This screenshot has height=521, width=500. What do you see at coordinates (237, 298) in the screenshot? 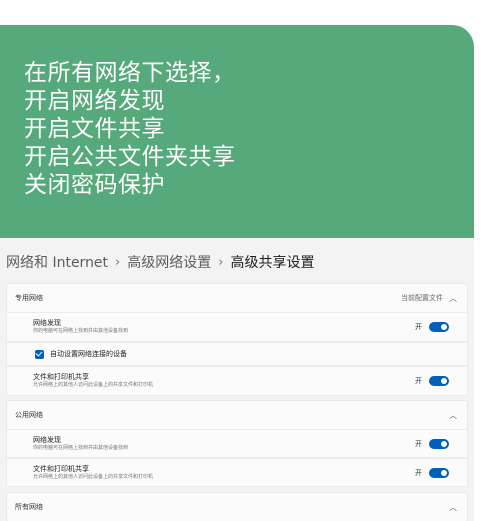
I see `private-network-section-header: 专用网络 当前配置文件 ︿` at bounding box center [237, 298].